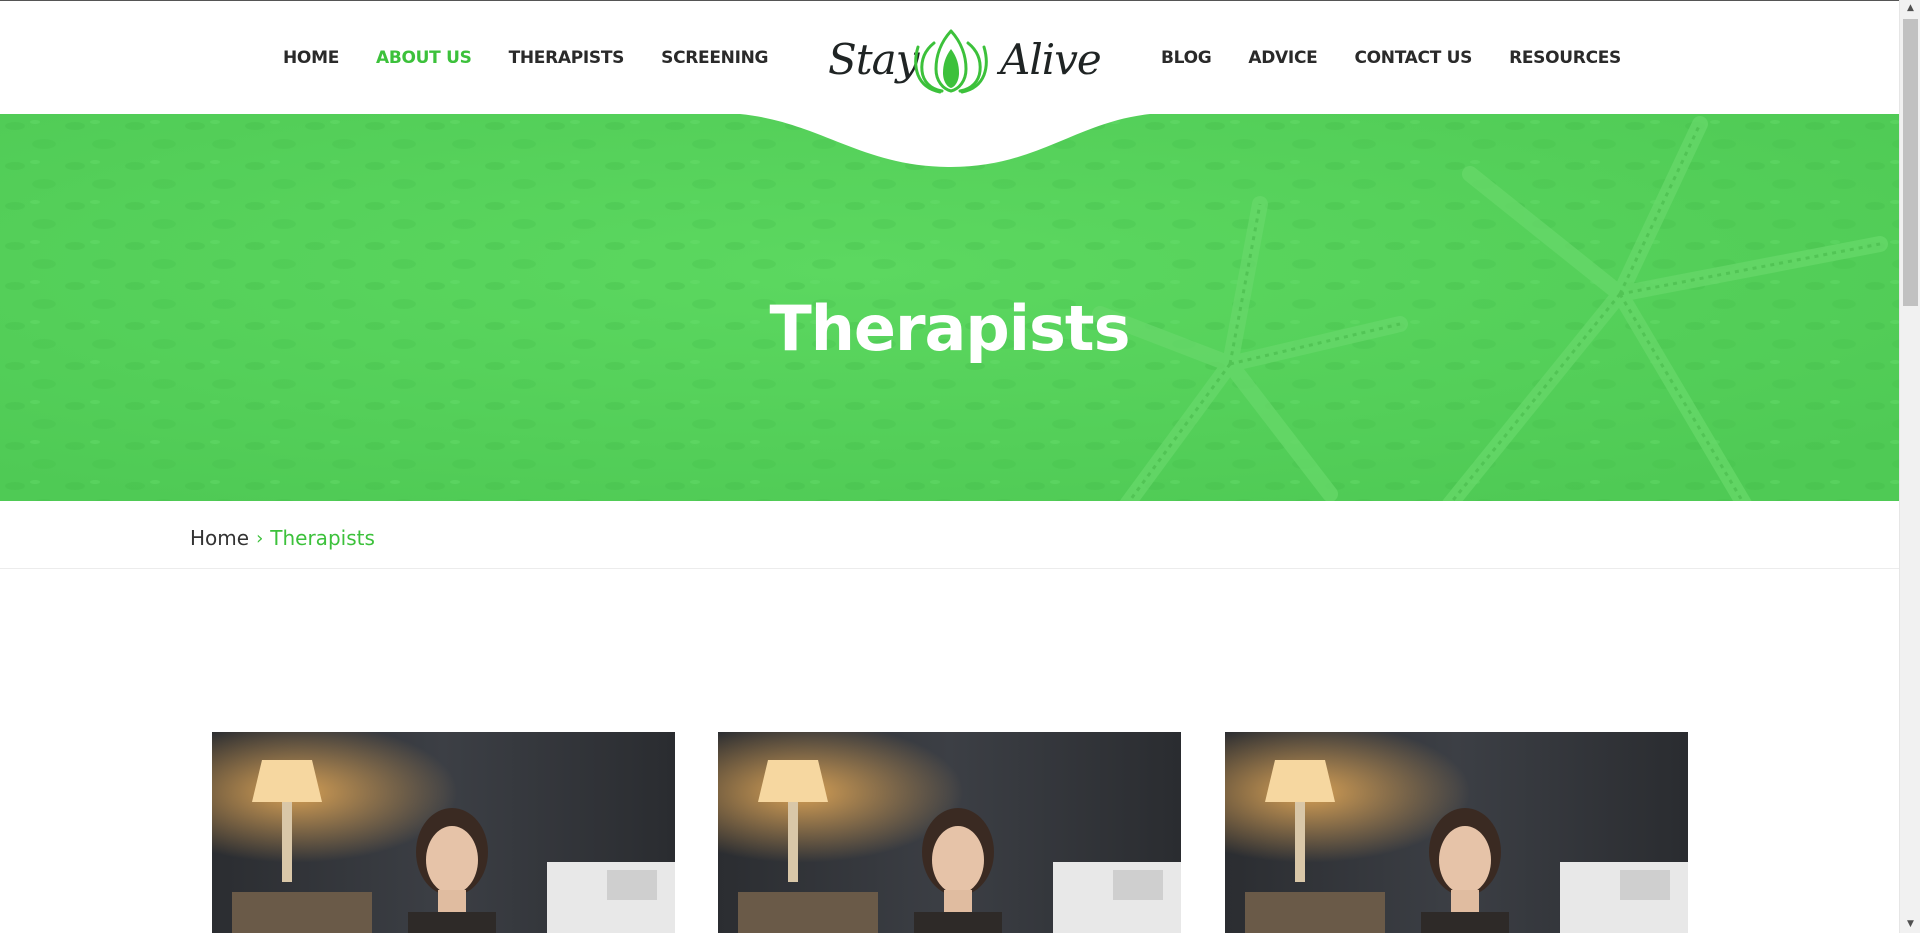 The height and width of the screenshot is (933, 1920). I want to click on breadcrumb-divider, so click(949, 568).